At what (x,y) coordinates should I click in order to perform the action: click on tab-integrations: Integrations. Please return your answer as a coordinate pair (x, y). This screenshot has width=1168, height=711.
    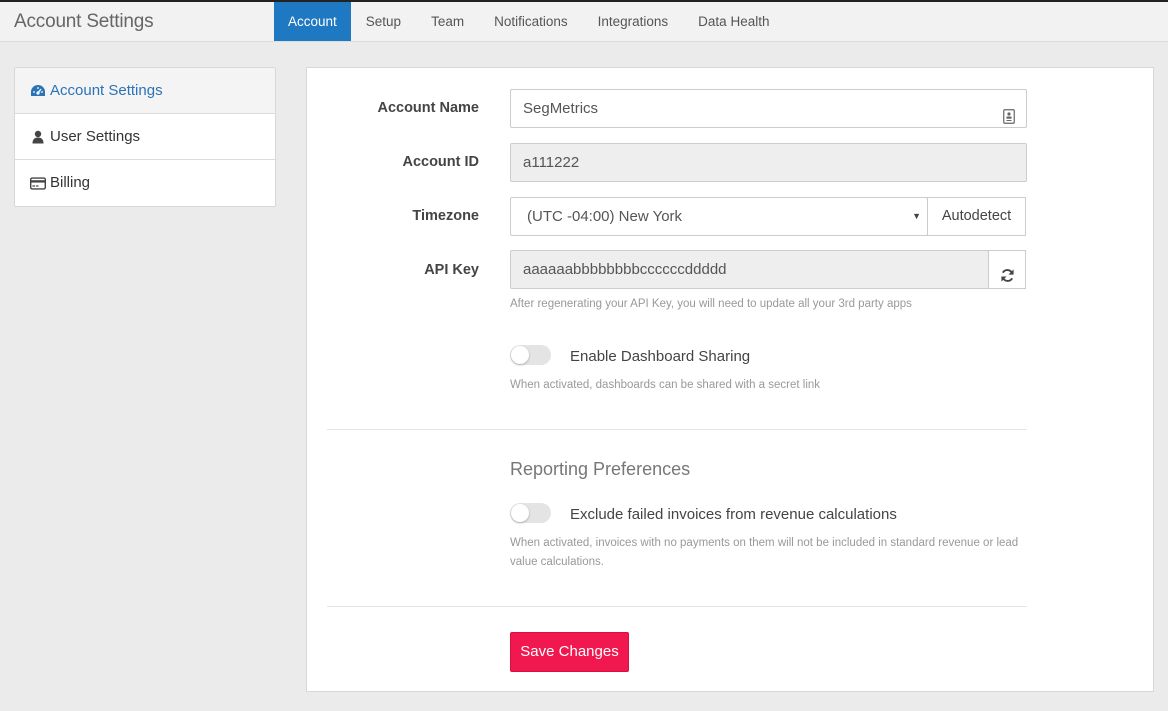
    Looking at the image, I should click on (633, 21).